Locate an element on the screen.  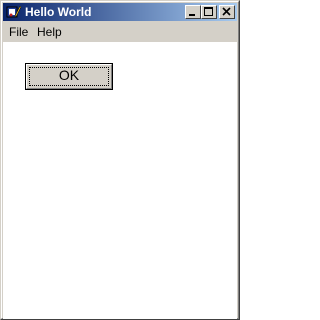
close-button is located at coordinates (227, 12).